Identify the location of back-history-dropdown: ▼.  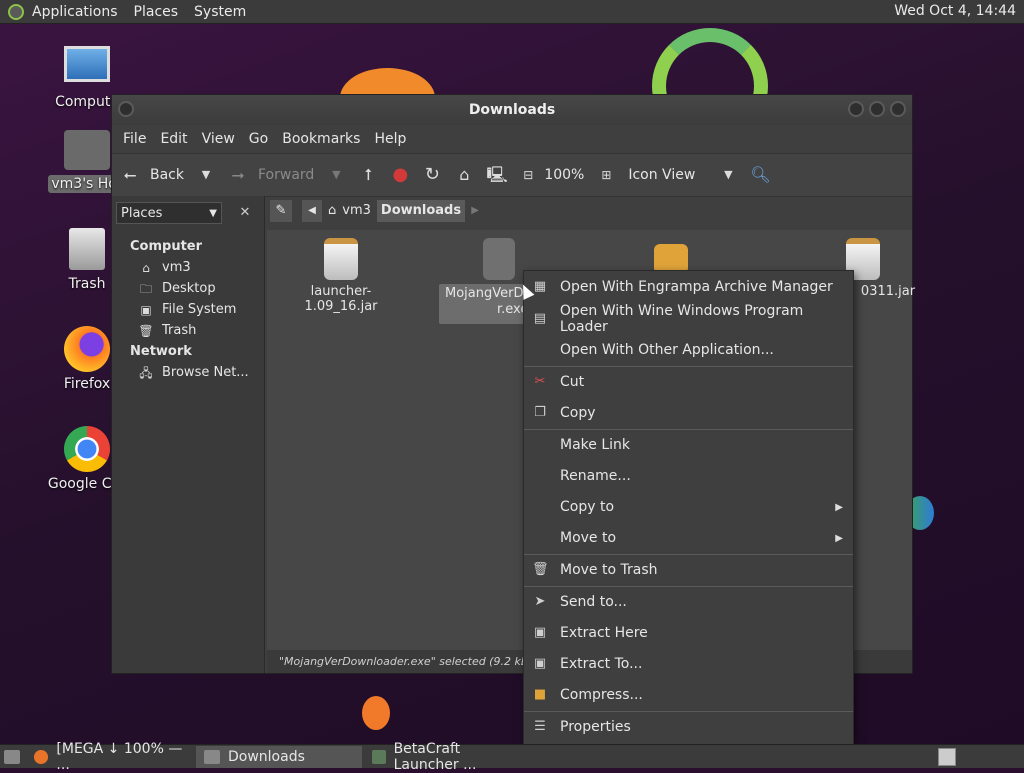
(206, 175).